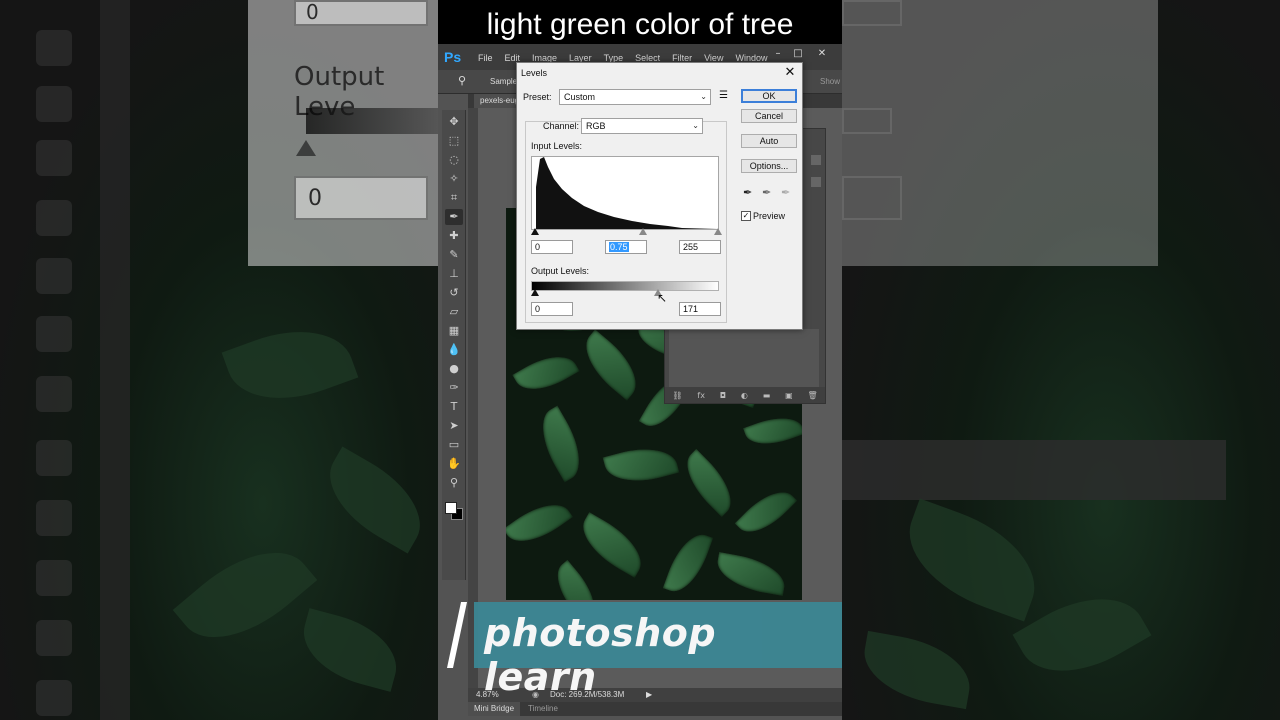  Describe the element at coordinates (534, 73) in the screenshot. I see `dialog-title: Levels` at that location.